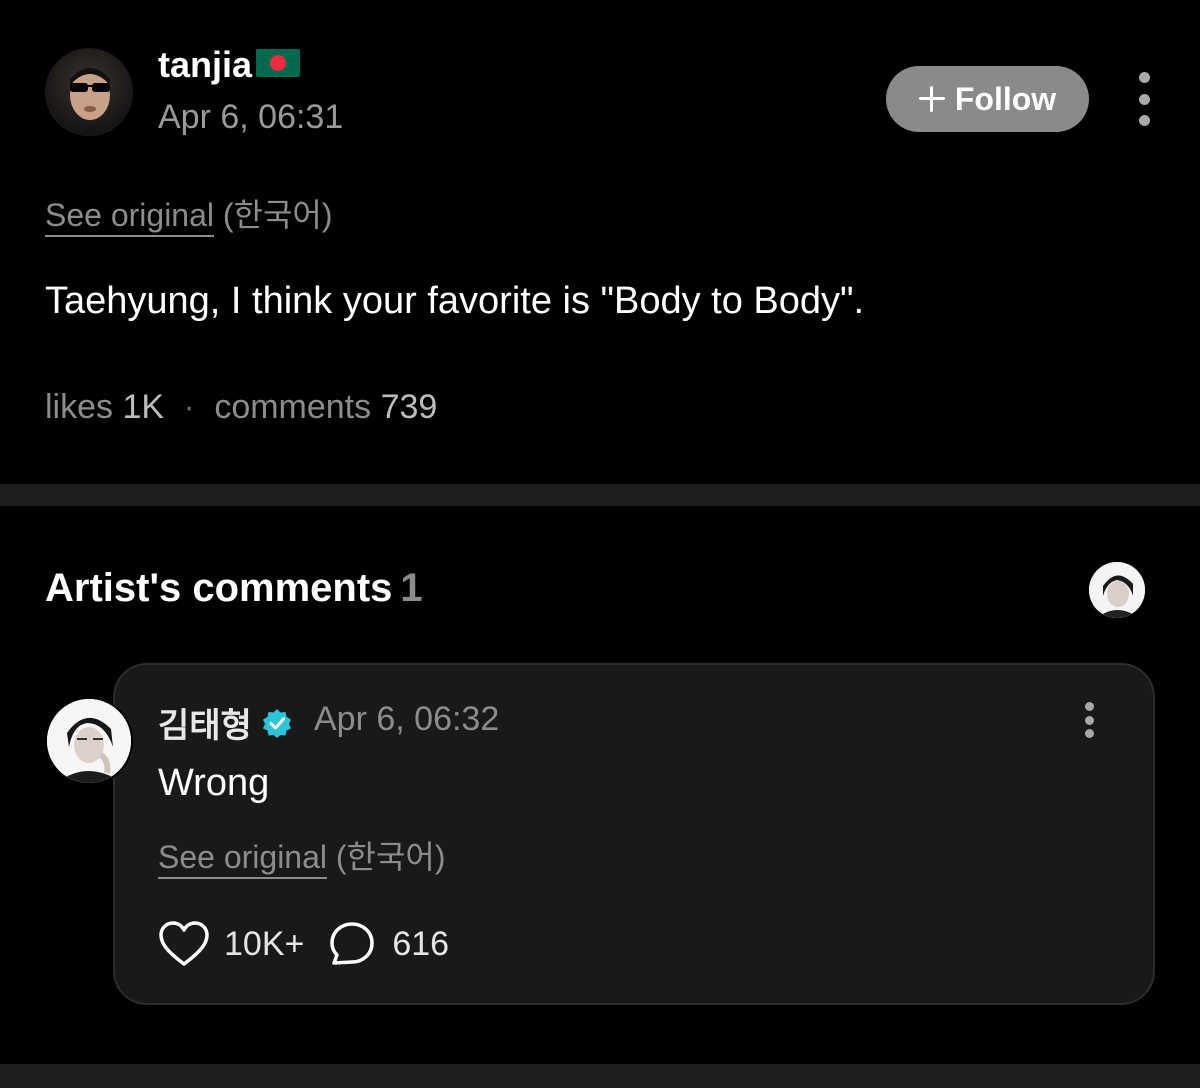 The height and width of the screenshot is (1088, 1200). I want to click on likes-count: 1K, so click(143, 407).